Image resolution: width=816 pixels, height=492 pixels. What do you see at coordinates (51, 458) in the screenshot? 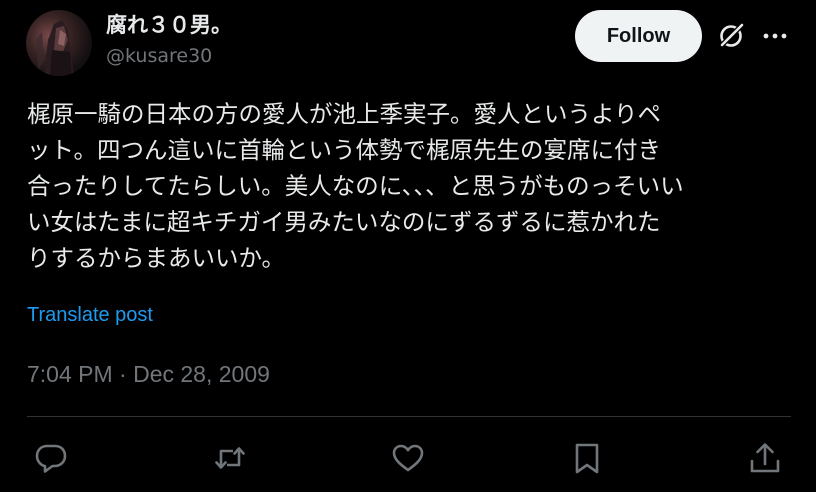
I see `reply-icon` at bounding box center [51, 458].